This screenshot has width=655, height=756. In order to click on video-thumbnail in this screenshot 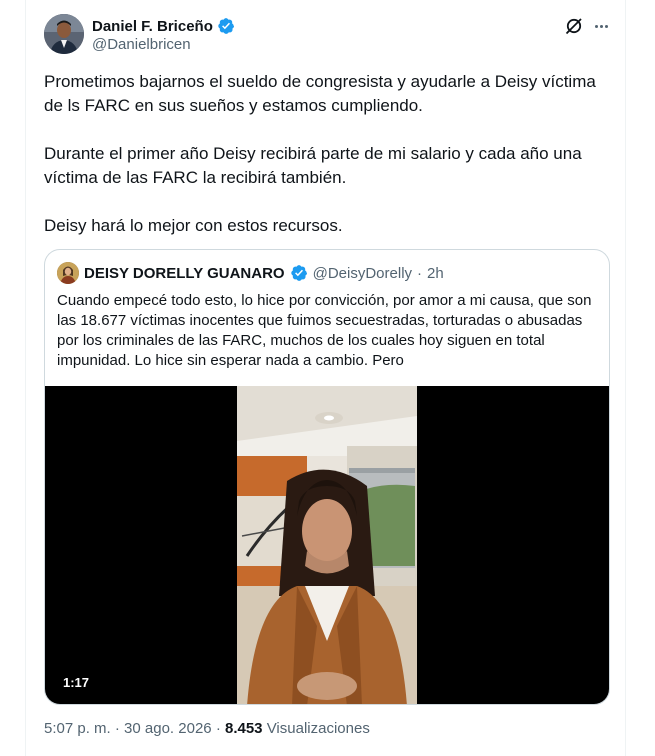, I will do `click(327, 545)`.